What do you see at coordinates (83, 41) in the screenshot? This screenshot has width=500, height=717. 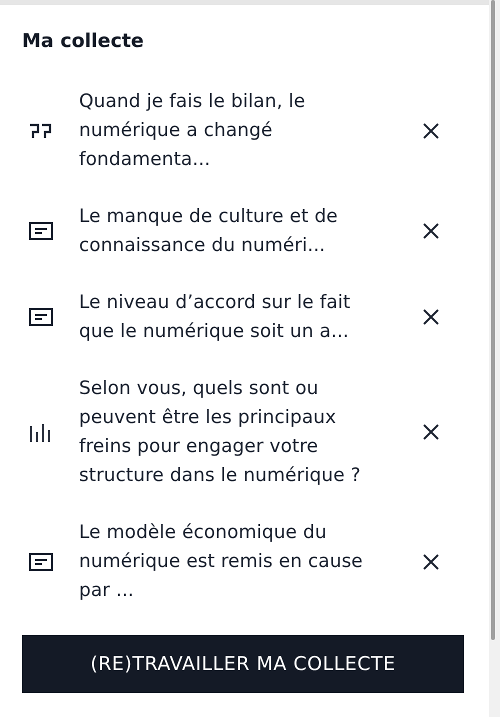 I see `panel-title: Ma collecte` at bounding box center [83, 41].